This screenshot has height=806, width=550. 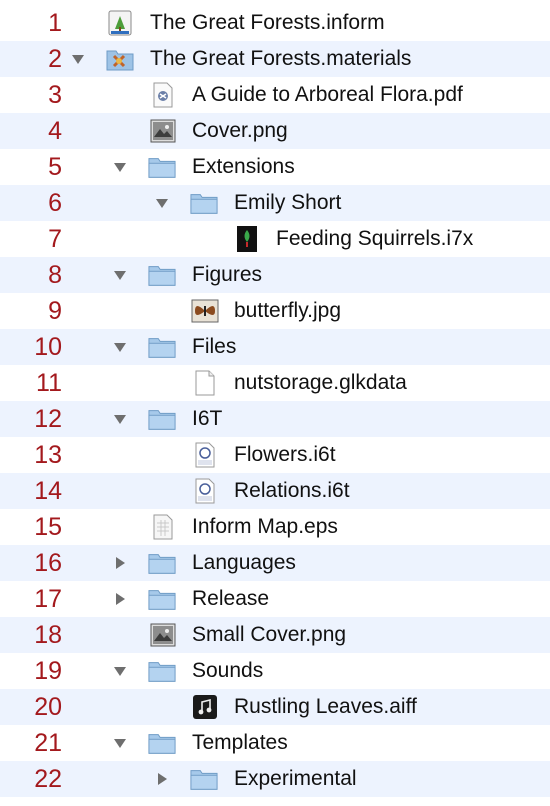 I want to click on tree-item-label: Sounds, so click(x=228, y=670).